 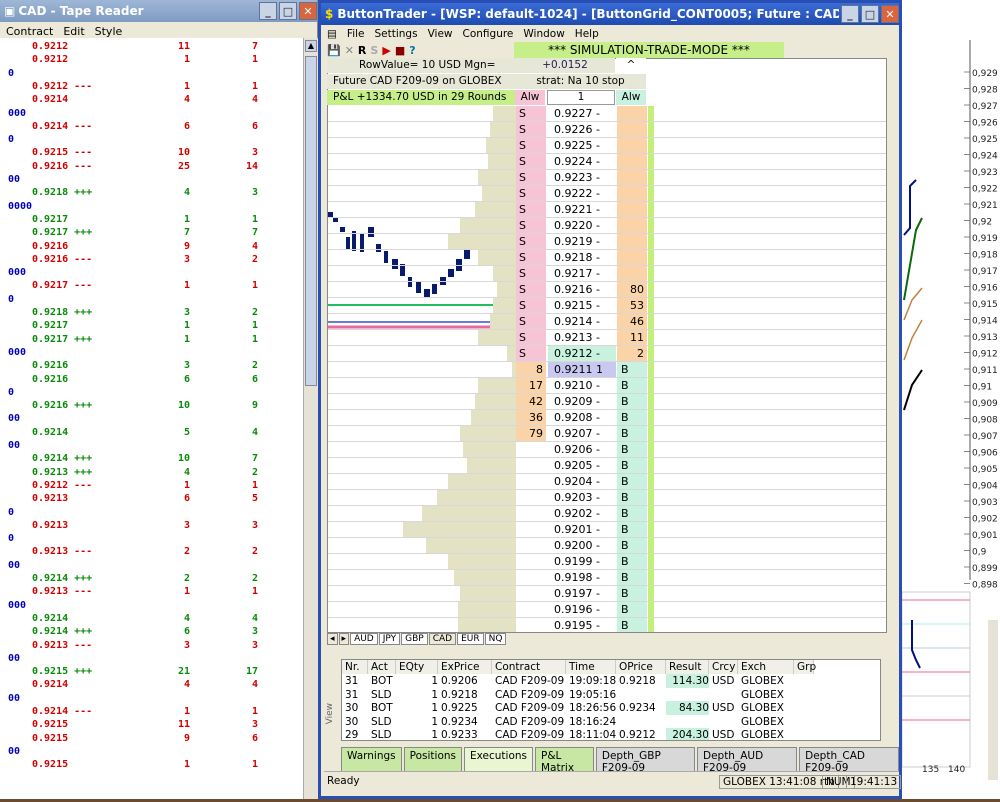 I want to click on menu-view: View, so click(x=440, y=34).